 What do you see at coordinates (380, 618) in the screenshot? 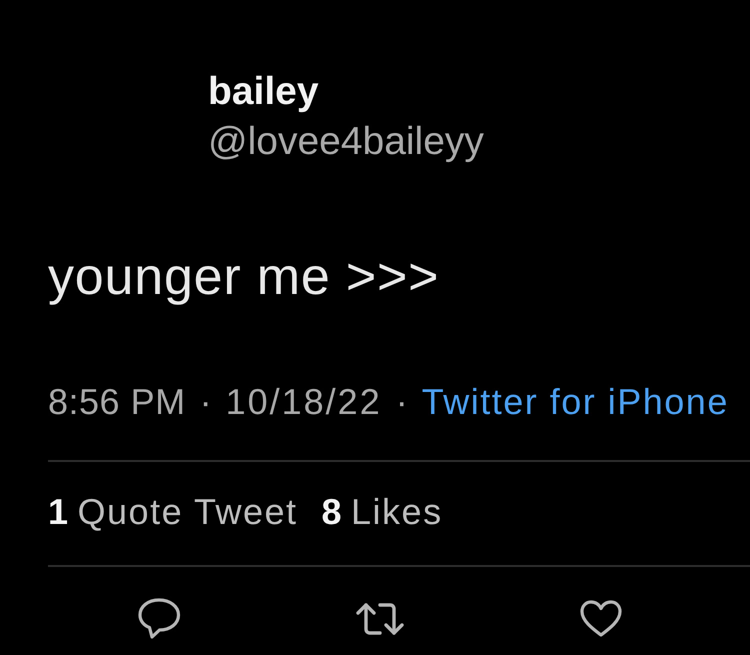
I see `retweet-icon` at bounding box center [380, 618].